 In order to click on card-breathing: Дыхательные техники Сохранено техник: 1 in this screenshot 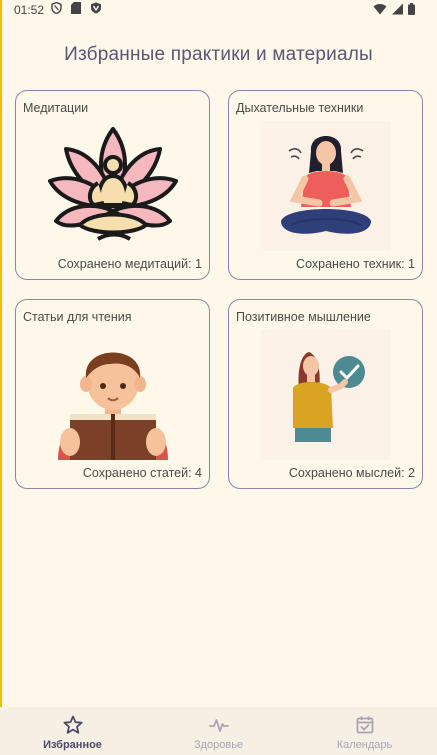, I will do `click(325, 185)`.